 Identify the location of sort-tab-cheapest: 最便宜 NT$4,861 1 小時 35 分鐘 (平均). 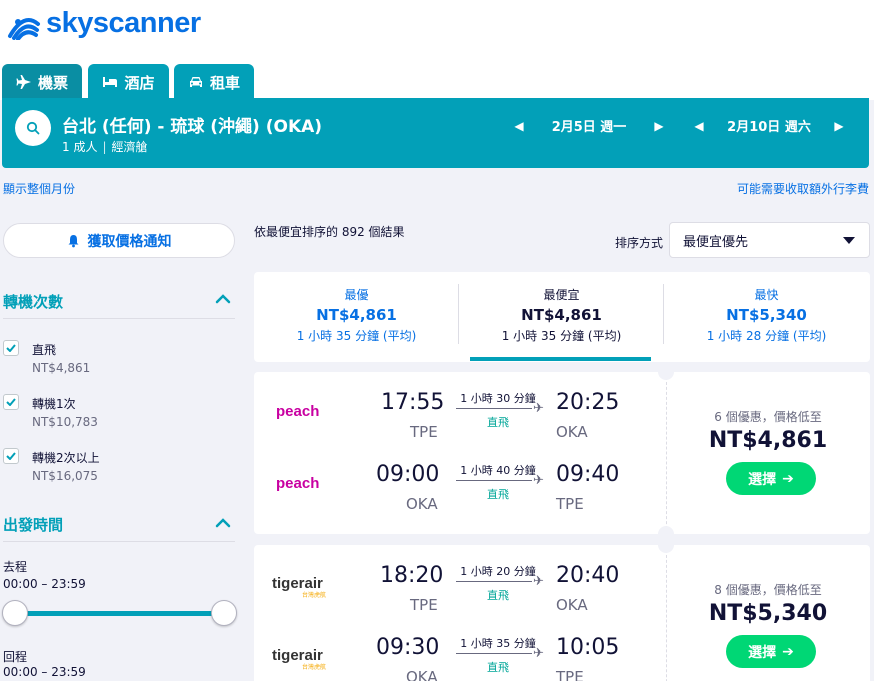
(561, 317).